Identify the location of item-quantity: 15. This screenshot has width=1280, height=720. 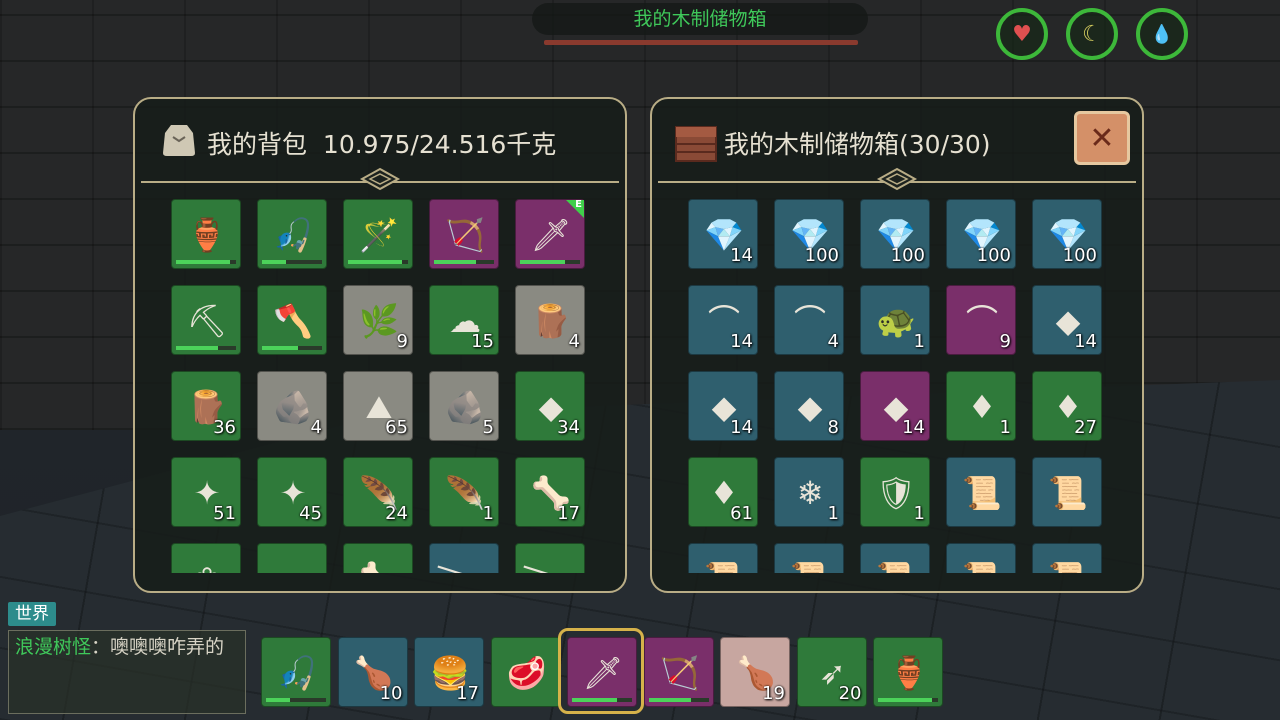
(482, 341).